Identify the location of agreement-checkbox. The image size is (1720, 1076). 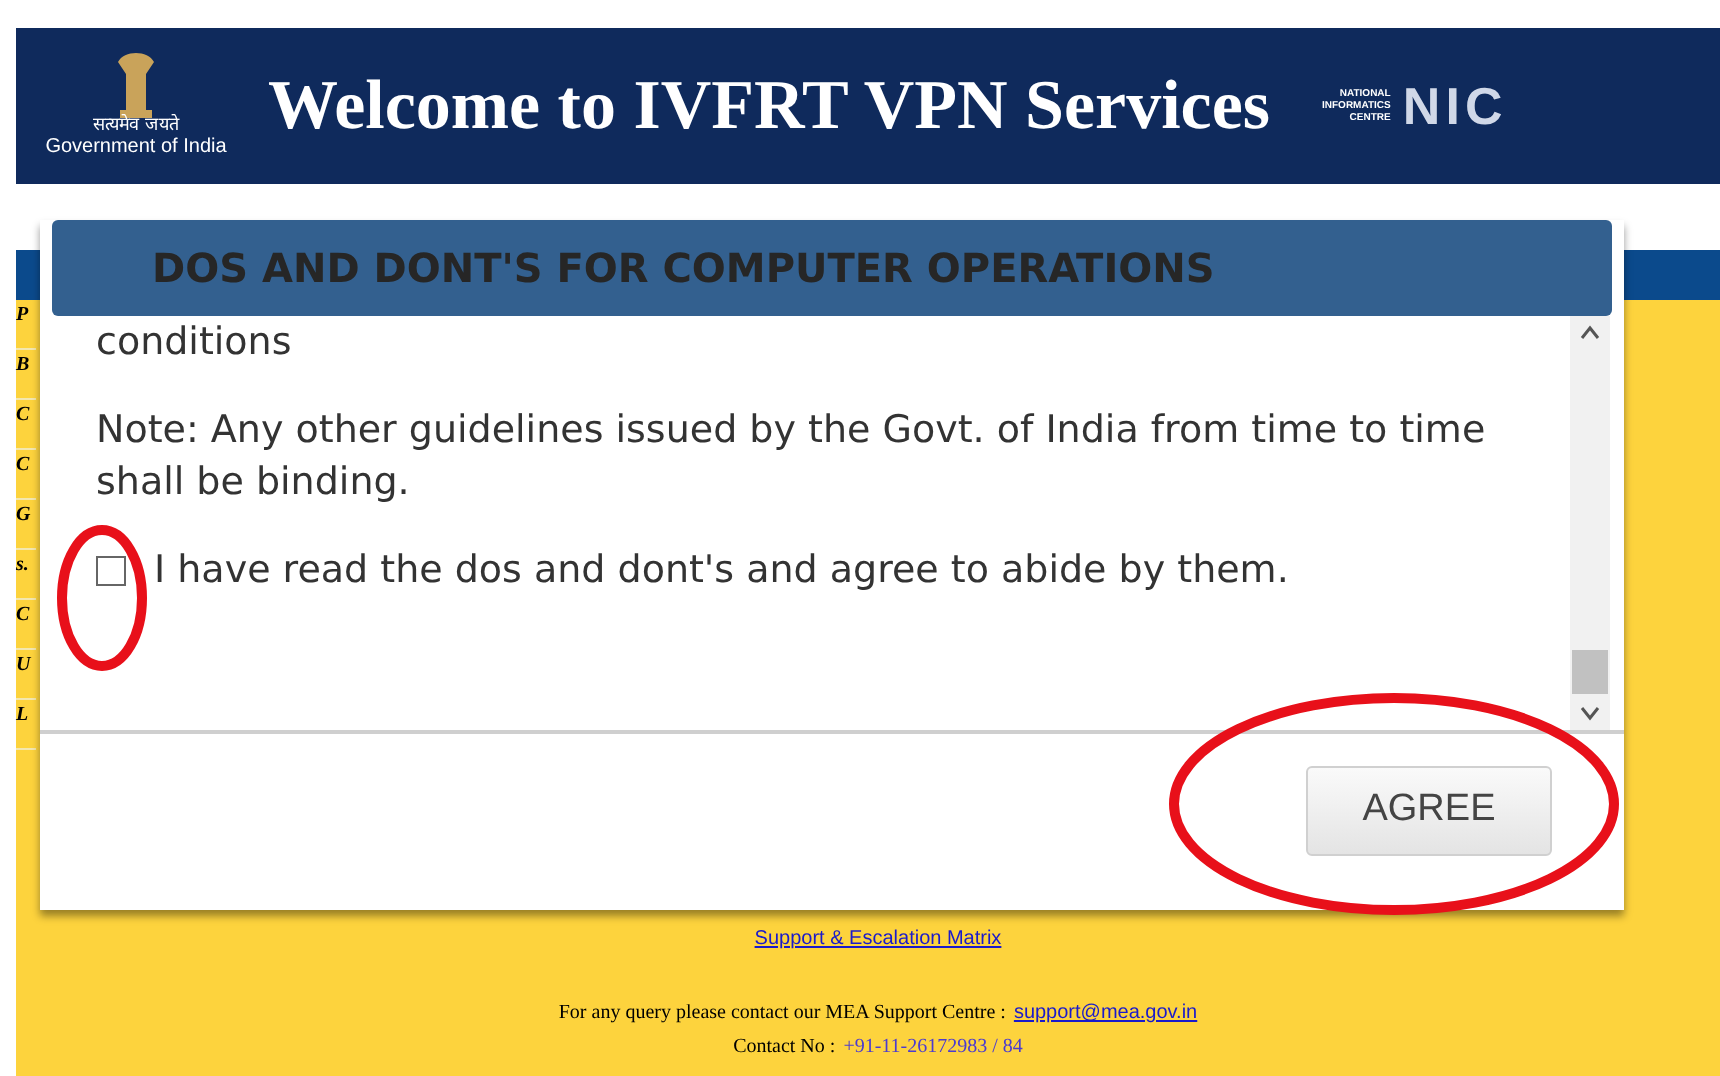
(111, 571).